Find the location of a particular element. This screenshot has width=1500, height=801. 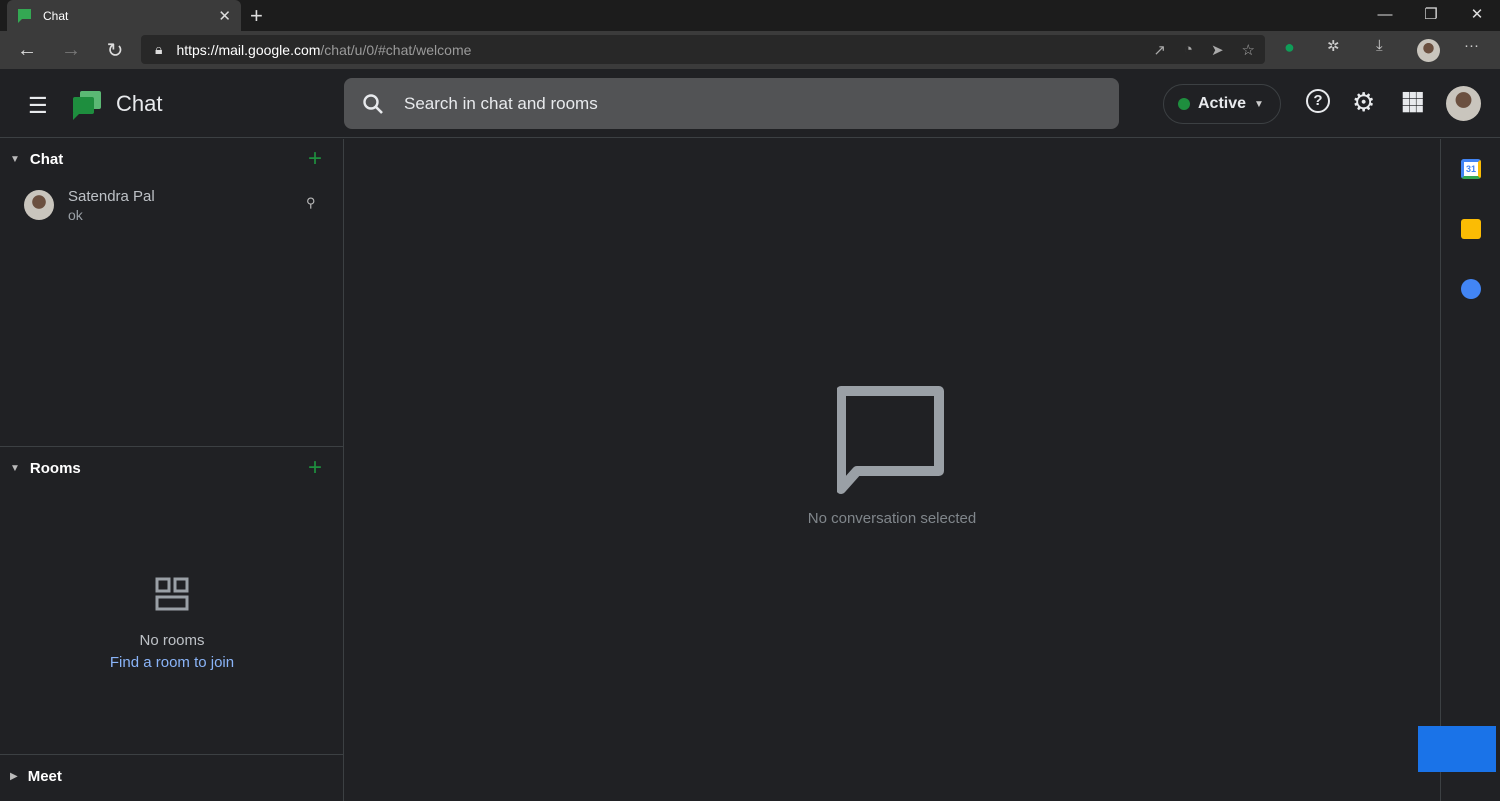

browser-tab: Chat ✕ is located at coordinates (124, 15).